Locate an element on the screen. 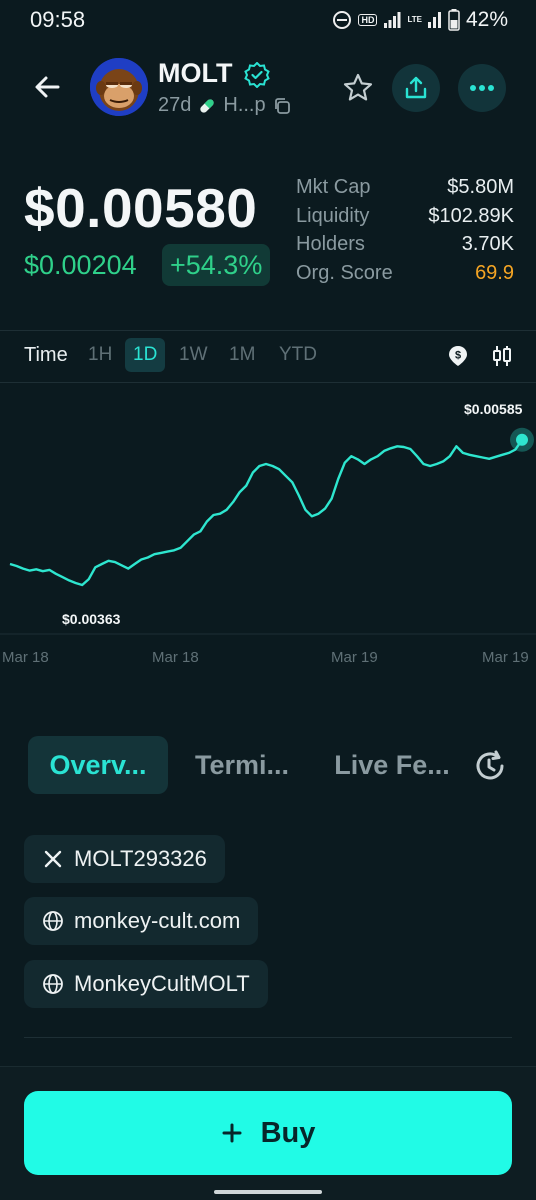  back-arrow-icon is located at coordinates (47, 87).